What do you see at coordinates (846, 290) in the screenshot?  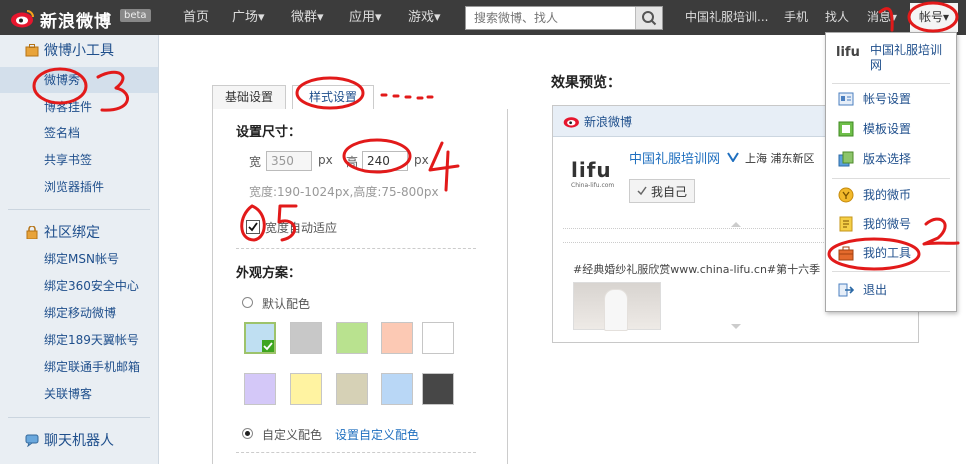 I see `logout-icon` at bounding box center [846, 290].